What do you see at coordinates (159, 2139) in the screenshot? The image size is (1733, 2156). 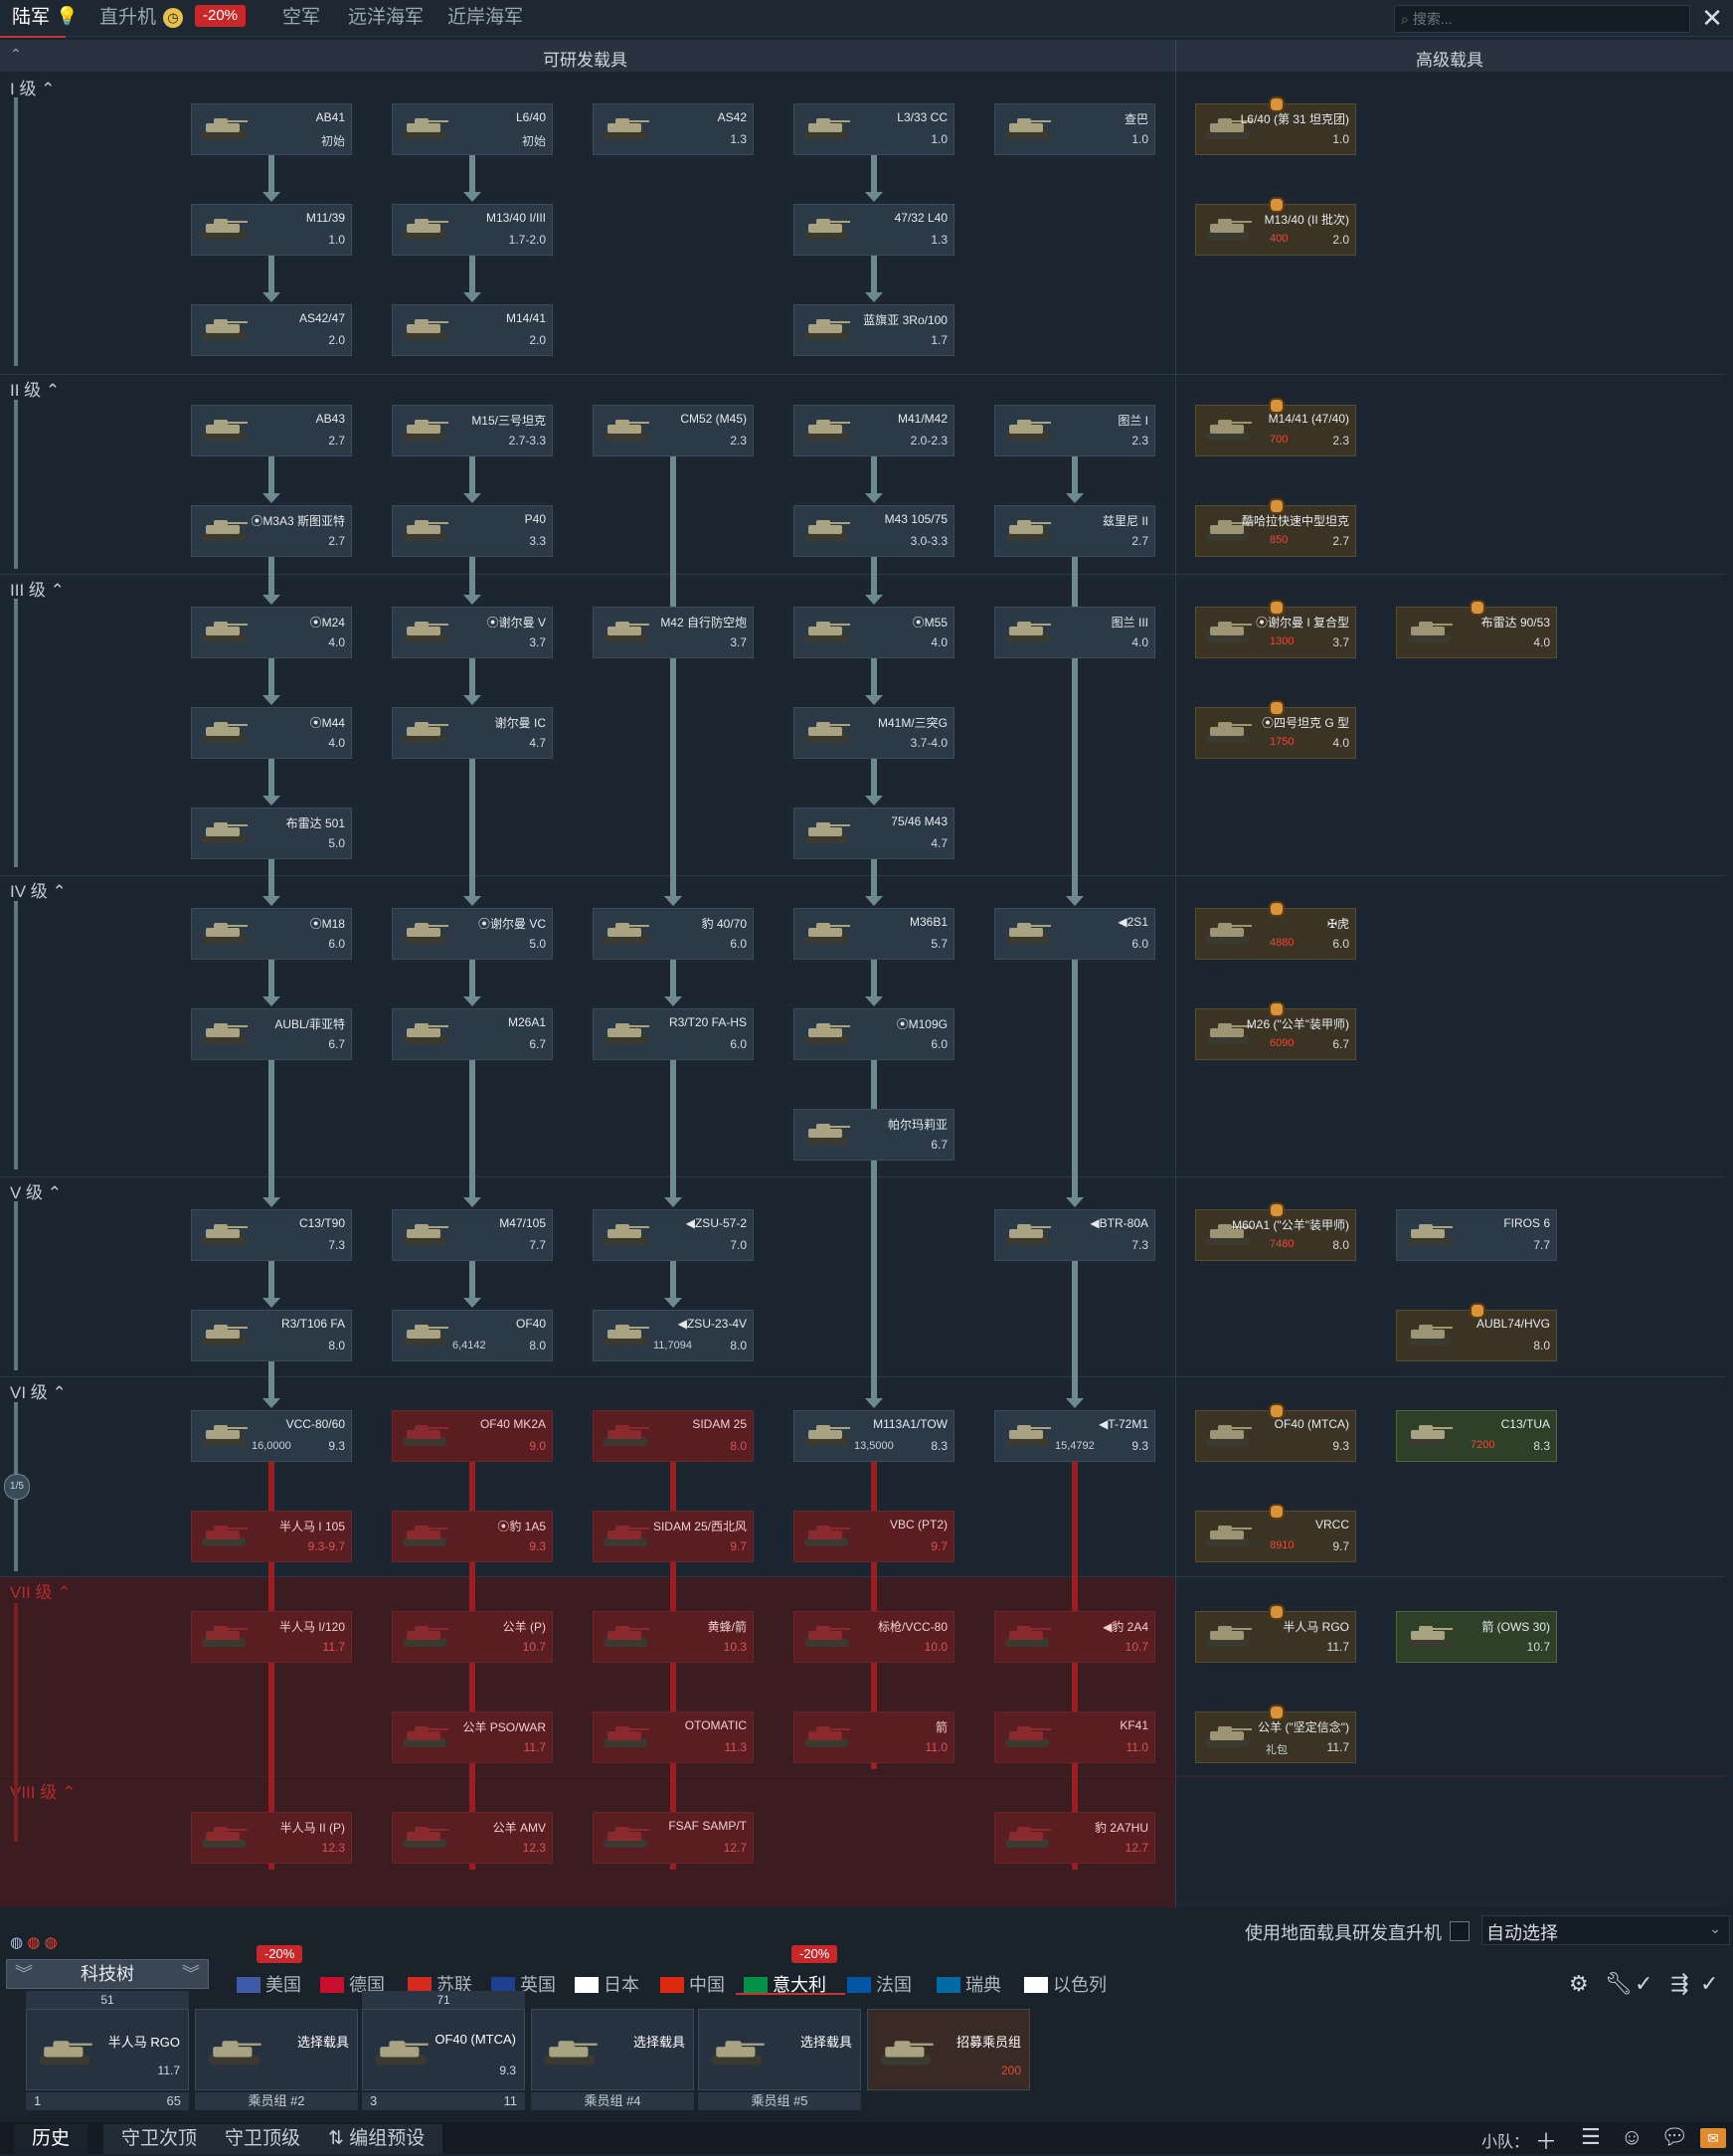 I see `tab-guard-second: 守卫次顶` at bounding box center [159, 2139].